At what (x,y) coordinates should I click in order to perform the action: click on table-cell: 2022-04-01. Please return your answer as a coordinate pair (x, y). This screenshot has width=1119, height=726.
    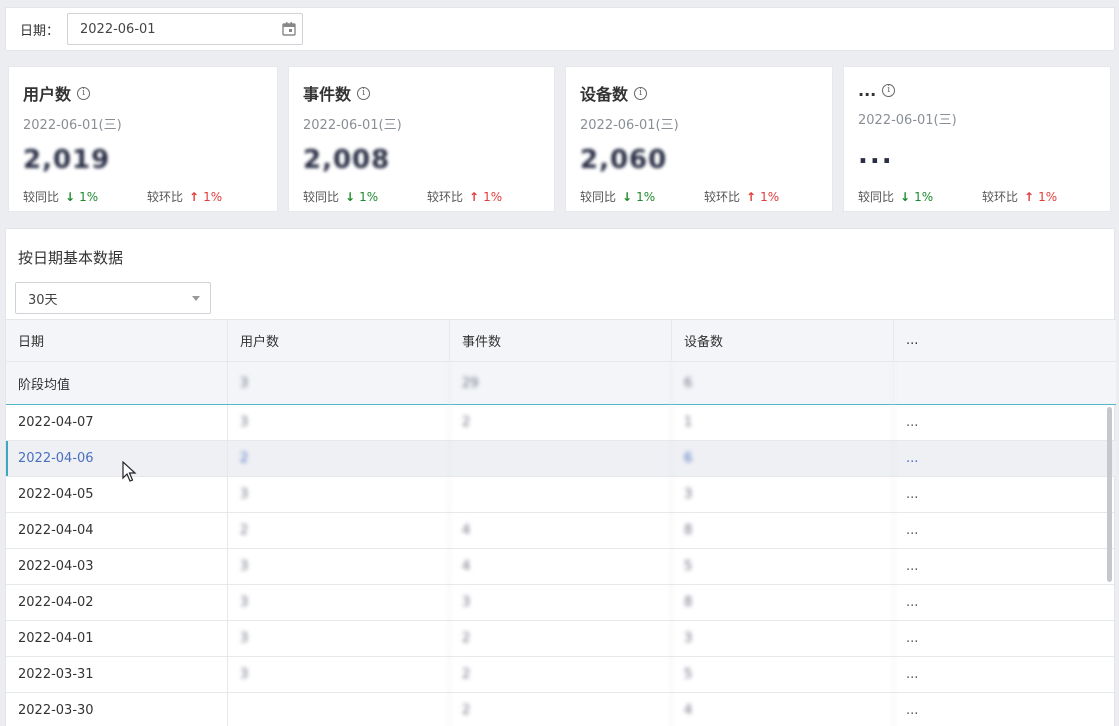
    Looking at the image, I should click on (117, 638).